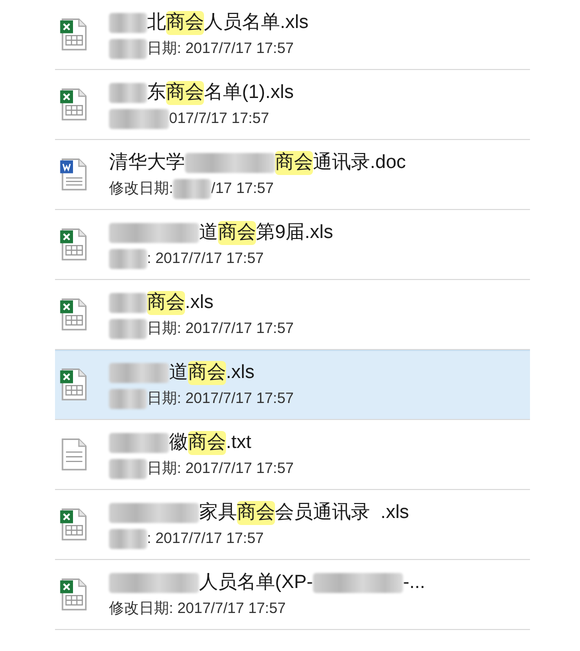 Image resolution: width=580 pixels, height=651 pixels. What do you see at coordinates (156, 22) in the screenshot?
I see `file-name-text: 北` at bounding box center [156, 22].